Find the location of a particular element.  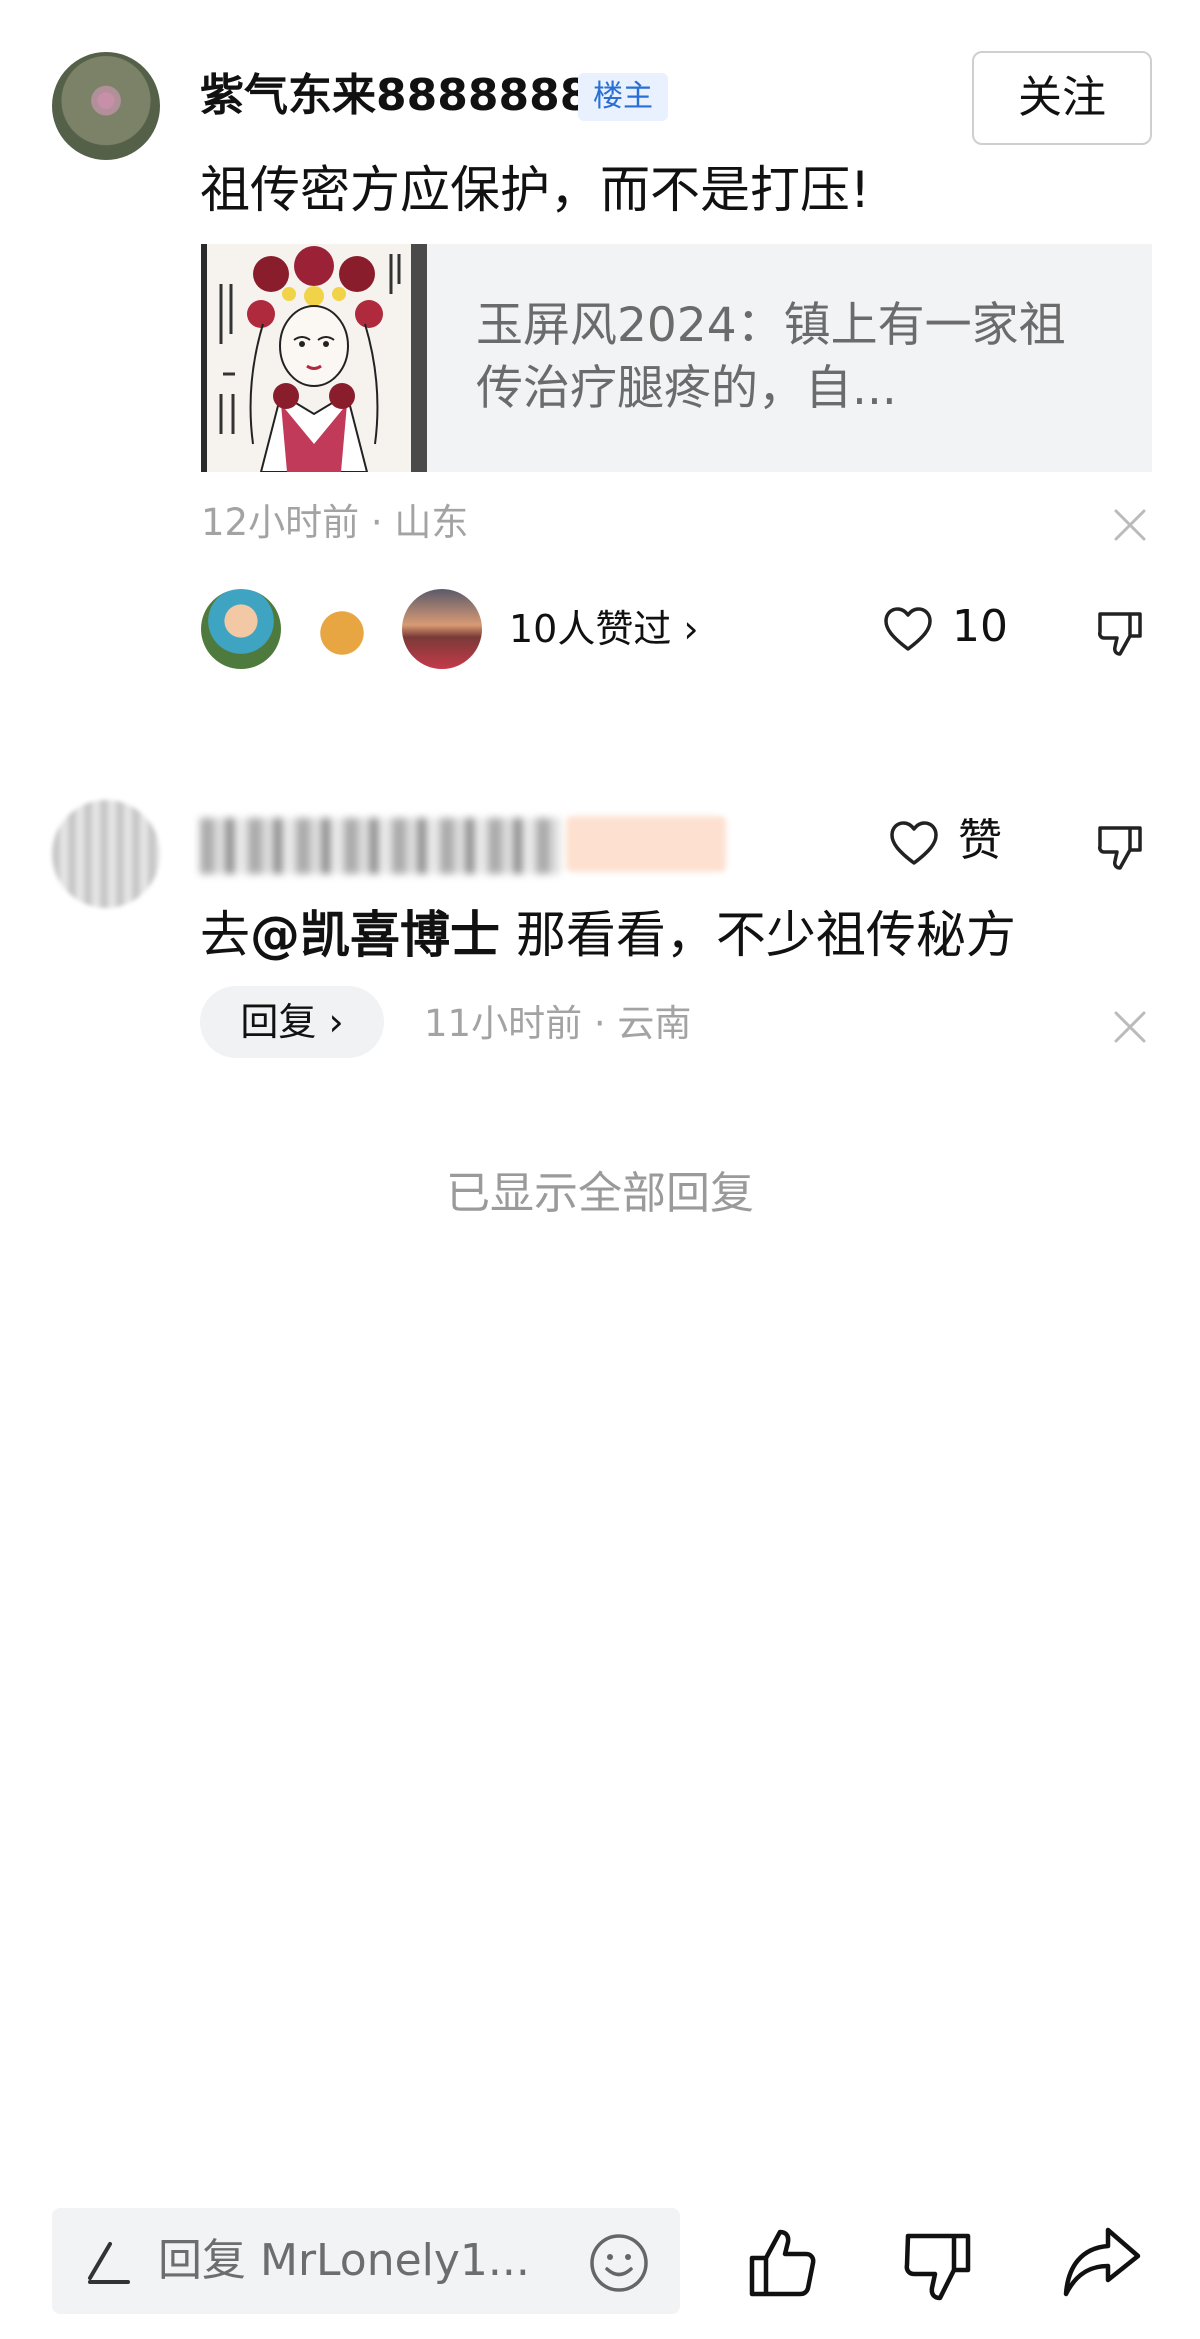

author-avatar is located at coordinates (106, 106).